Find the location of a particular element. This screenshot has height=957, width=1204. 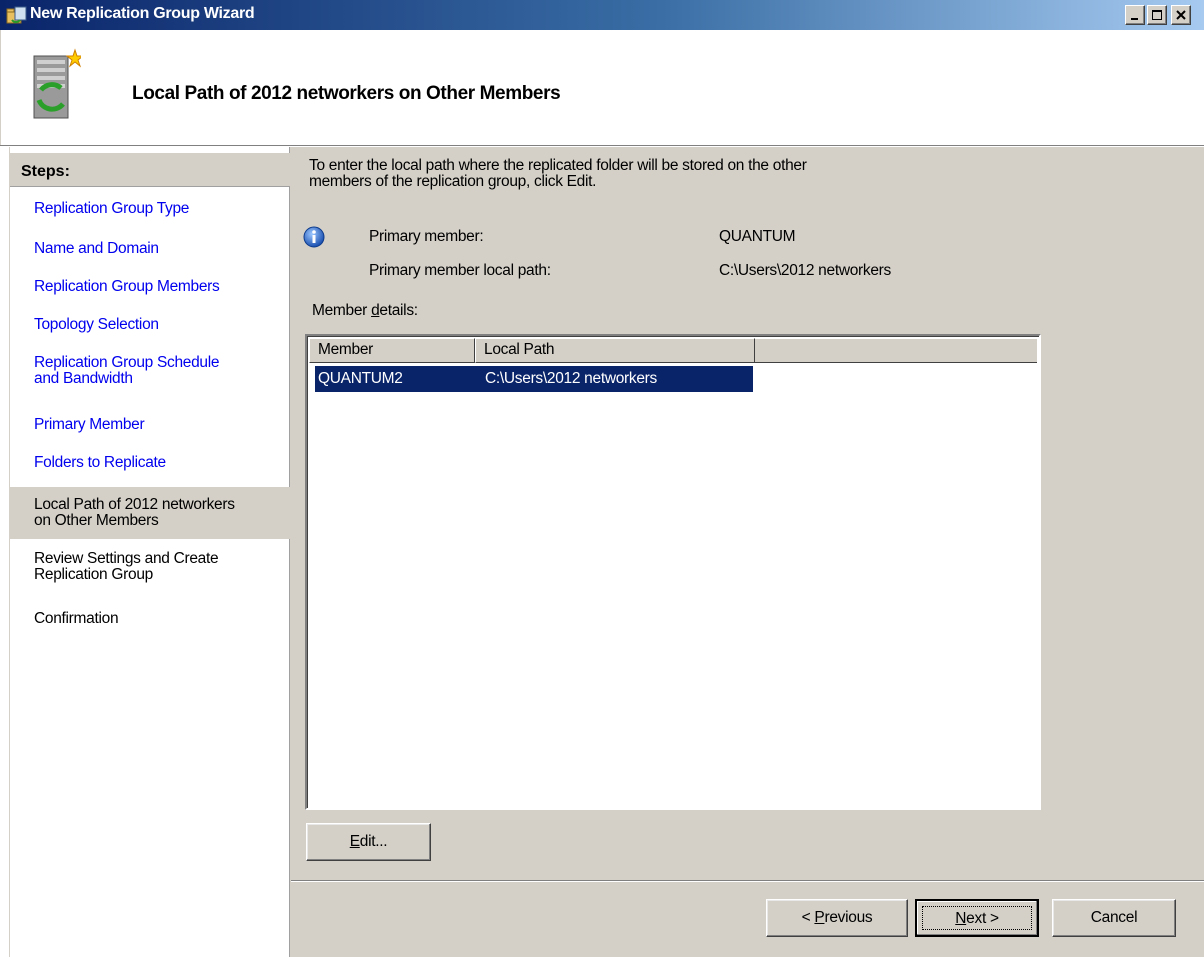

step-item: Replication Group Schedule and Bandwidth is located at coordinates (150, 371).